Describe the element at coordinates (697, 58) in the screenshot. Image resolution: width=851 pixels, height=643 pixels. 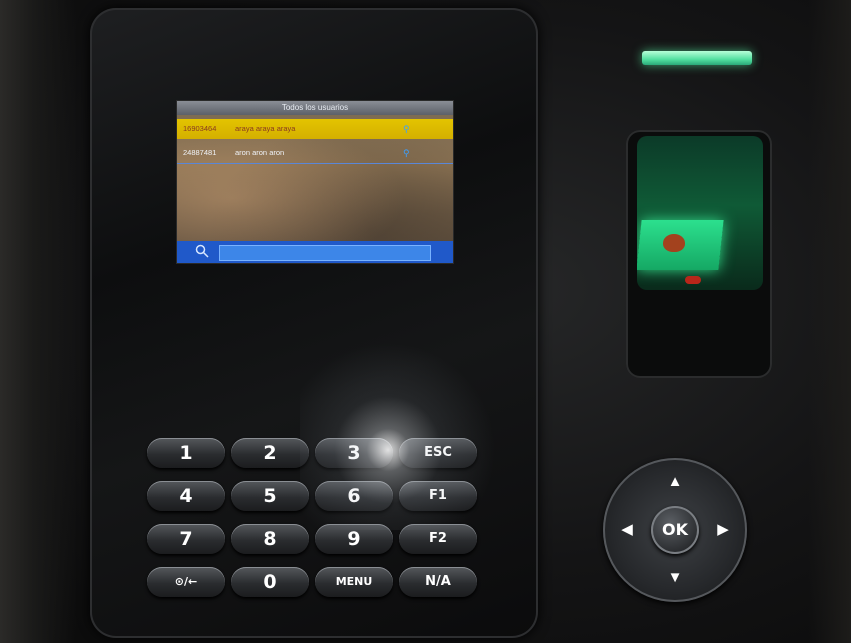
I see `status-led` at that location.